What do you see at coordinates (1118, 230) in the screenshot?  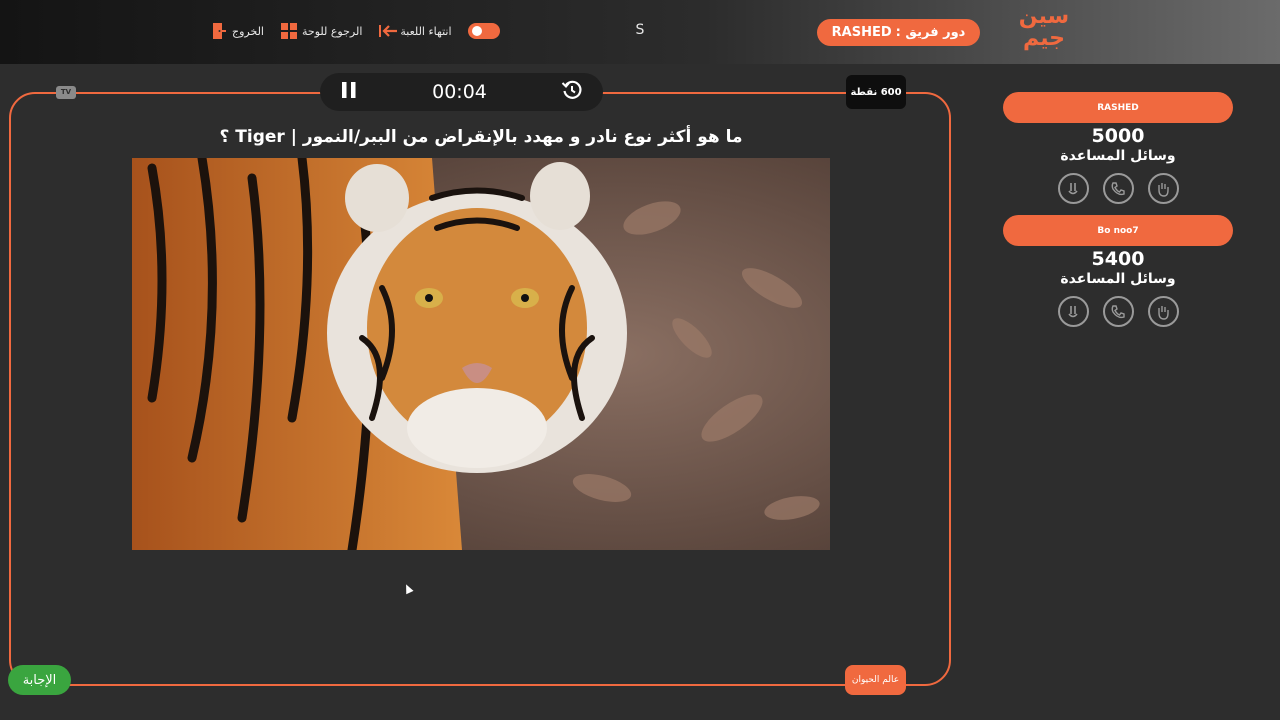 I see `team-name: Bo noo7` at bounding box center [1118, 230].